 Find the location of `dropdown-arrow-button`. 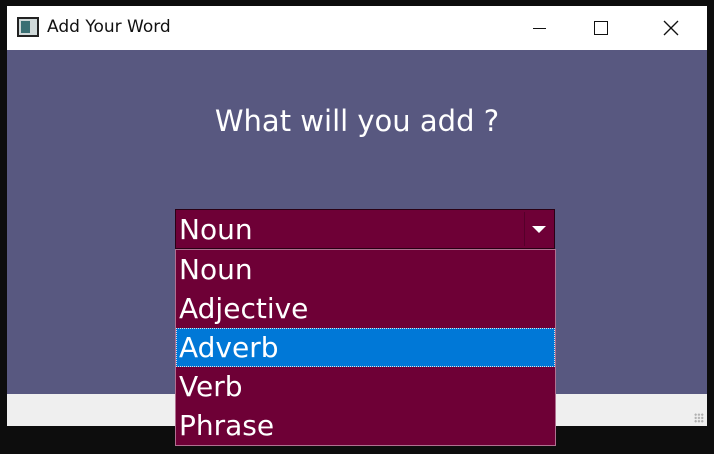

dropdown-arrow-button is located at coordinates (538, 229).